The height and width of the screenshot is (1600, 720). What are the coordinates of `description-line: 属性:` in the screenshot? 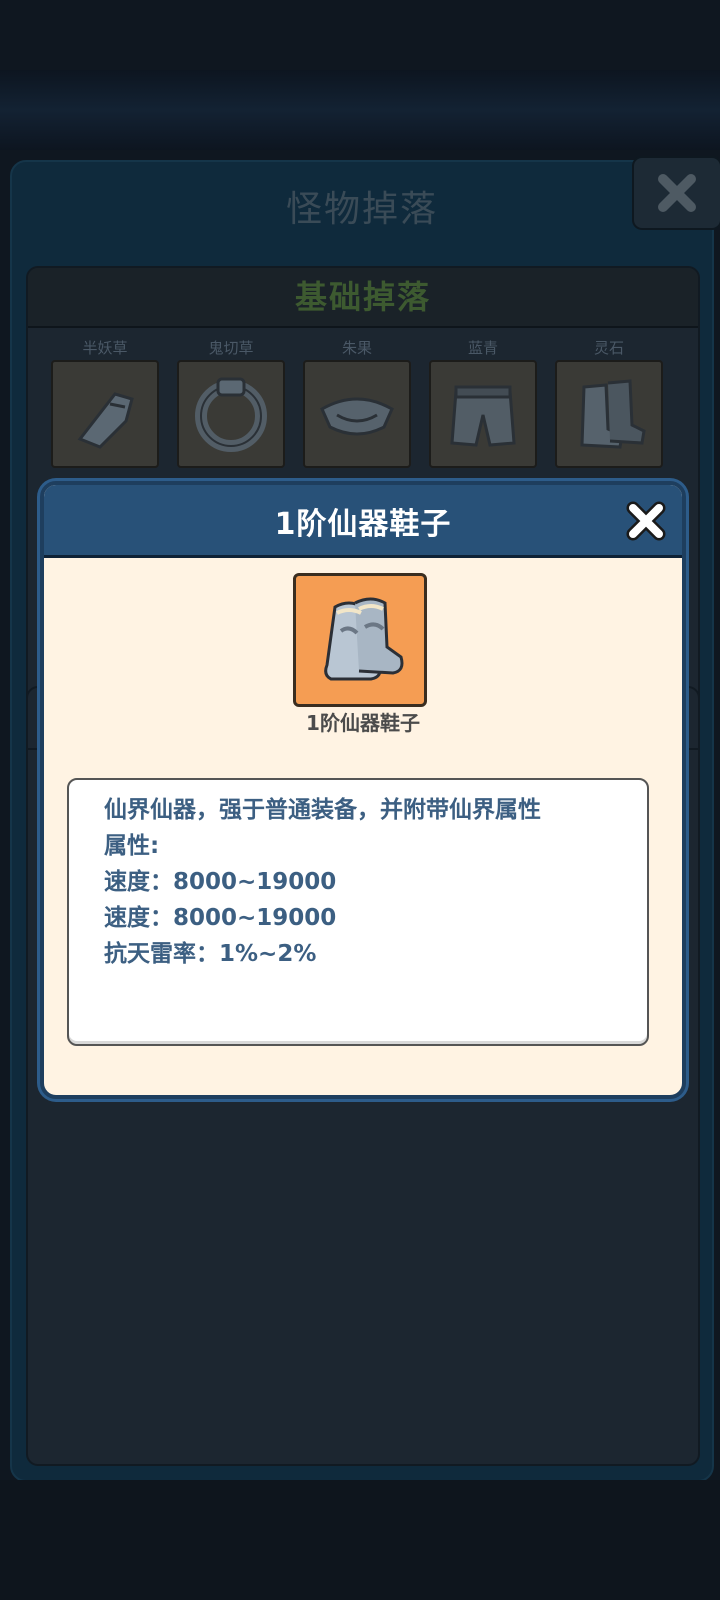 It's located at (132, 846).